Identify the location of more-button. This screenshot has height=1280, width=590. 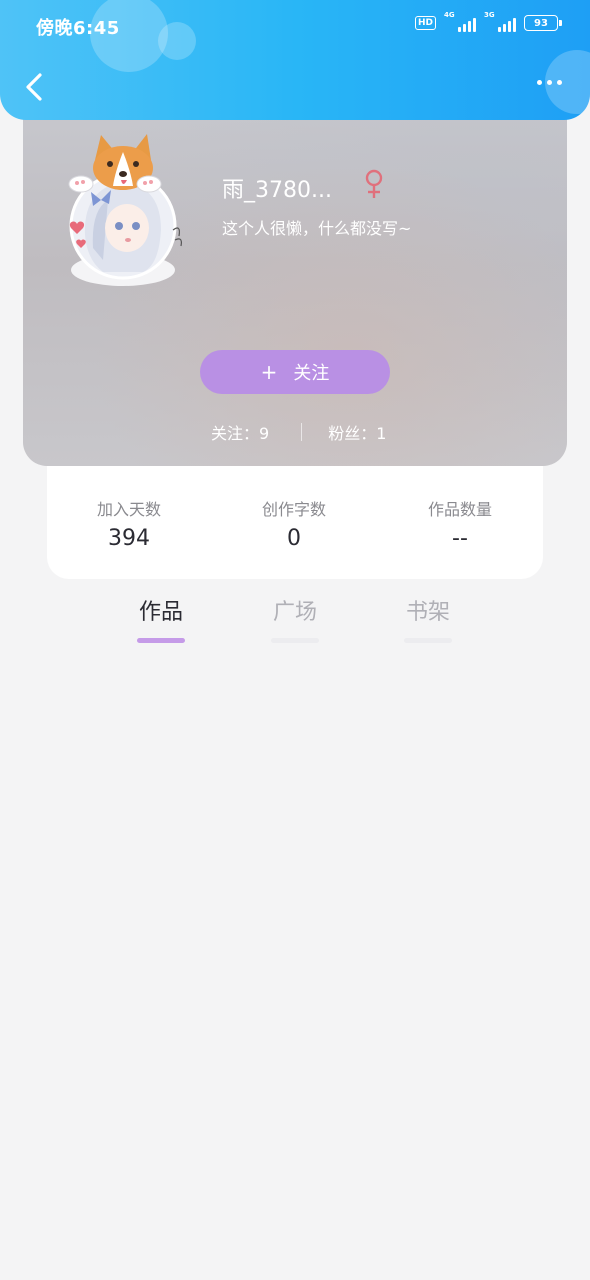
(549, 82).